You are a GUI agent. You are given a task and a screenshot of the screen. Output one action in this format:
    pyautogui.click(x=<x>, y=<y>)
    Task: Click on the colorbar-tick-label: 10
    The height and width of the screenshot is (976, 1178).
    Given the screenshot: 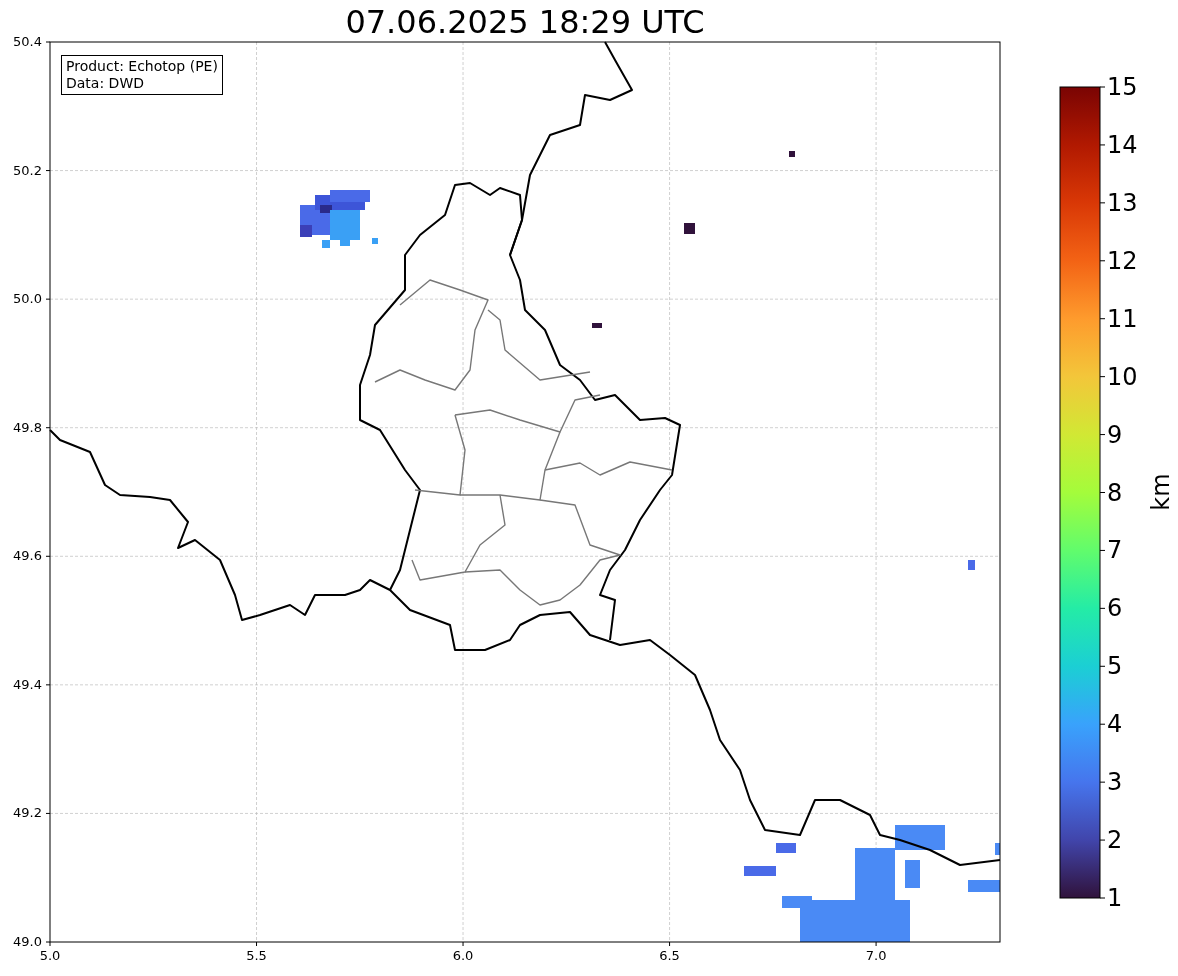 What is the action you would take?
    pyautogui.click(x=1122, y=376)
    